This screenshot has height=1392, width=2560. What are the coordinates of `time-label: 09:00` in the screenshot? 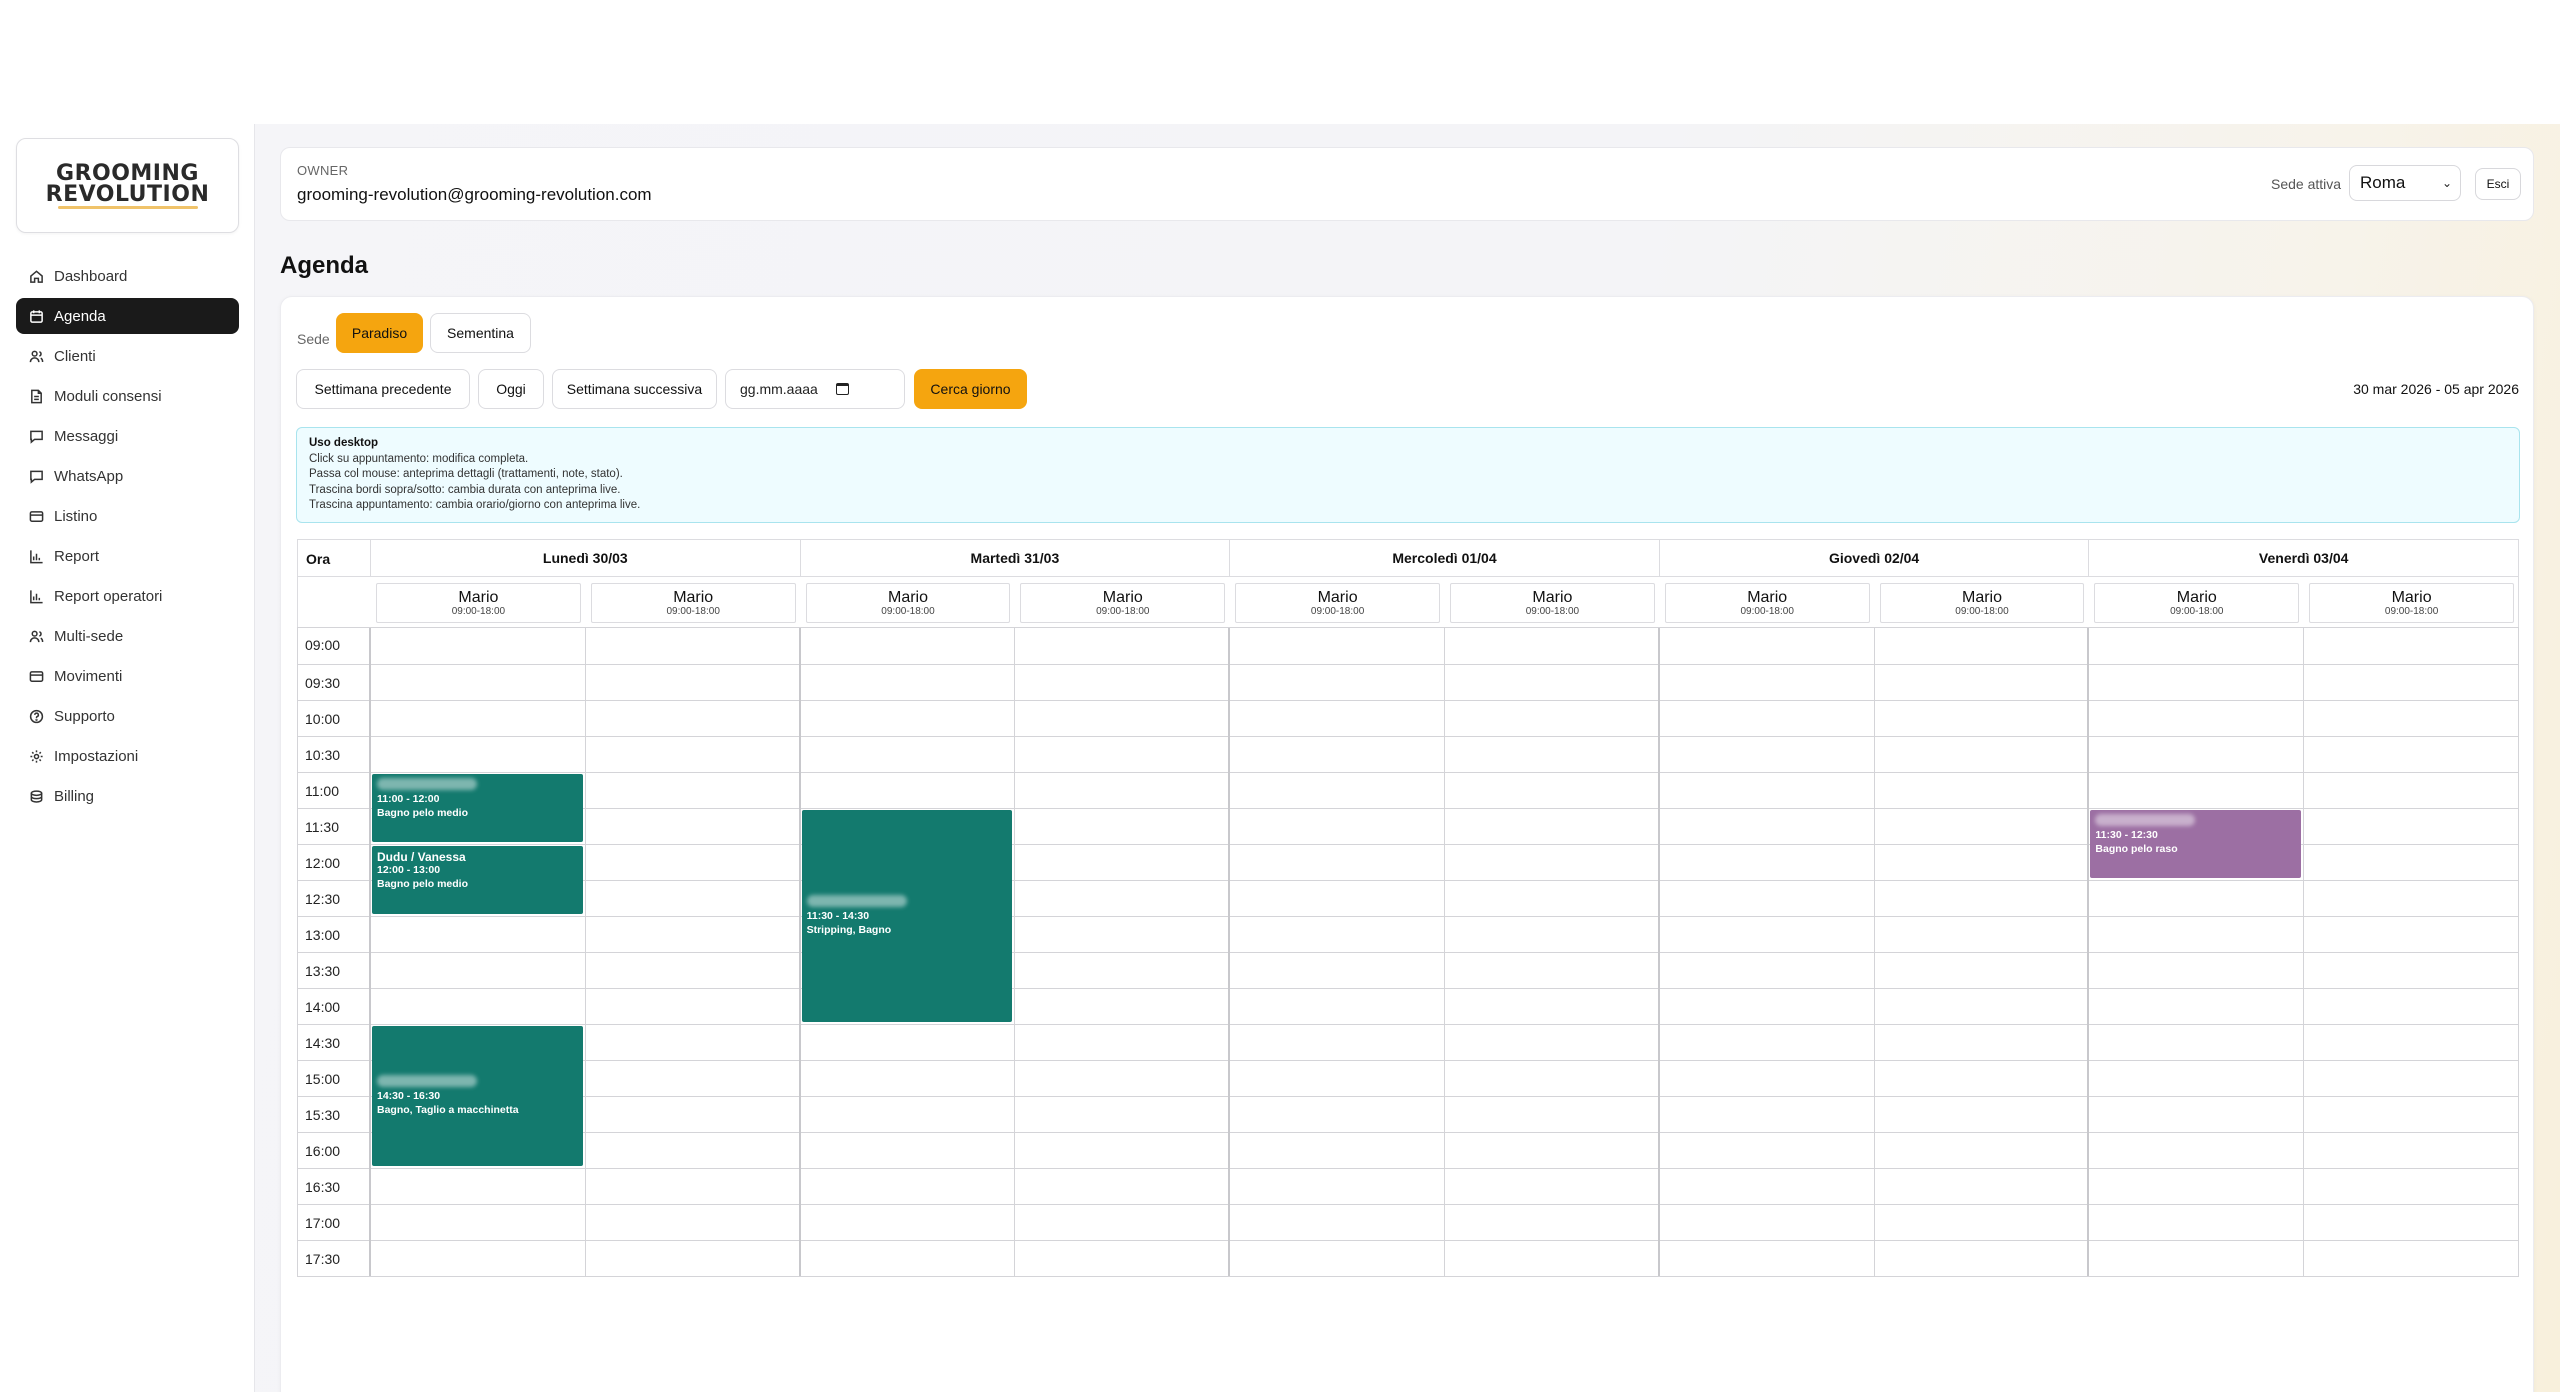 It's located at (323, 645).